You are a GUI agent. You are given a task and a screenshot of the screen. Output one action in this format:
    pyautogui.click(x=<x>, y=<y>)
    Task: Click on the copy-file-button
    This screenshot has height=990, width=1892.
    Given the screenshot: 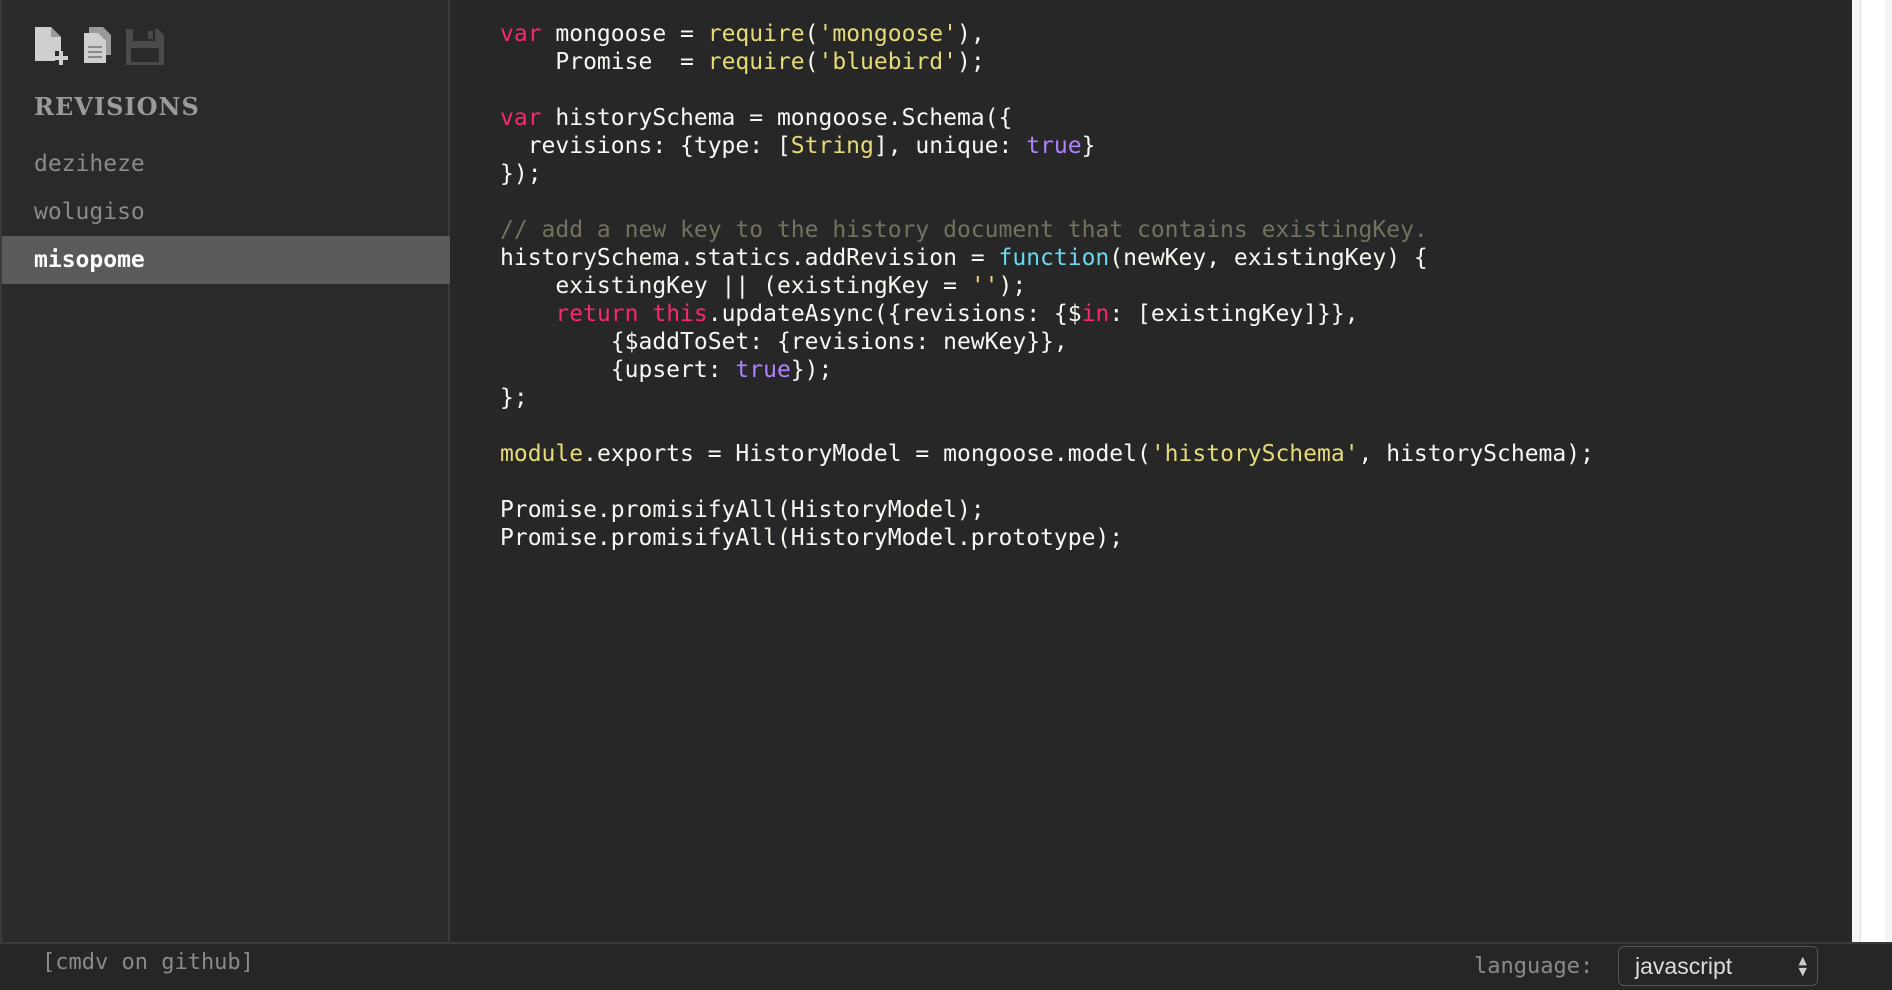 What is the action you would take?
    pyautogui.click(x=99, y=46)
    